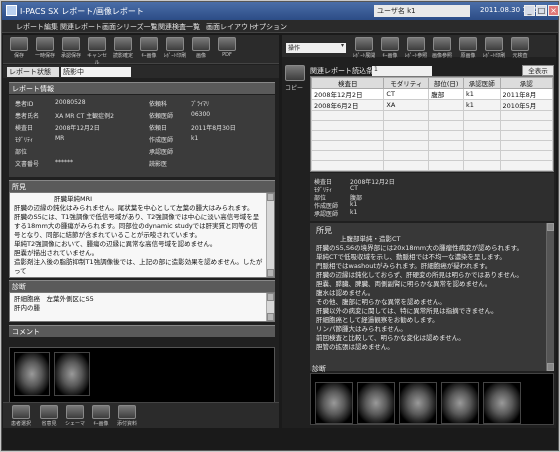 The height and width of the screenshot is (452, 560). I want to click on related-search-input: 1, so click(402, 71).